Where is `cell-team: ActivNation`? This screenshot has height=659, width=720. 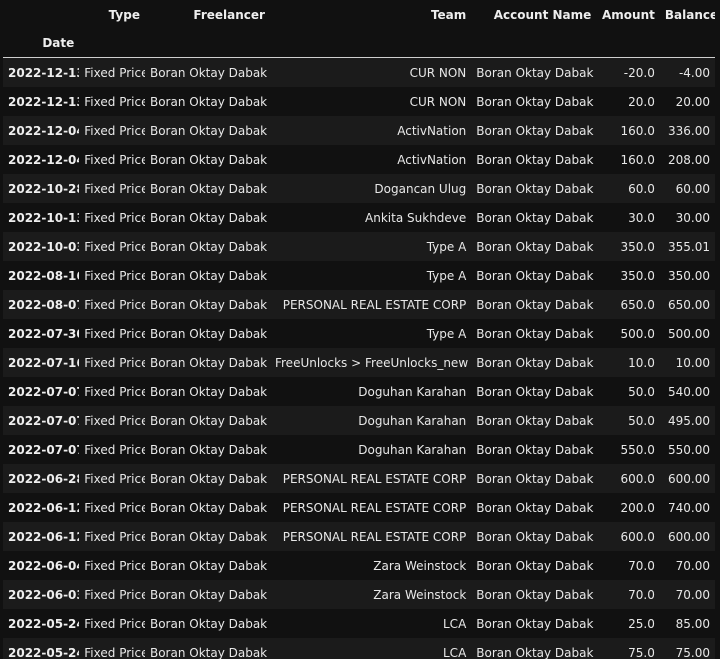
cell-team: ActivNation is located at coordinates (432, 159).